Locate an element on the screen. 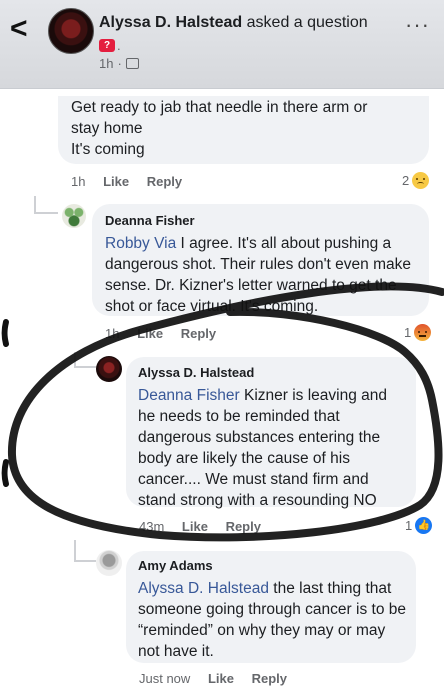 The width and height of the screenshot is (444, 690). comment-actions: 43m Like Reply is located at coordinates (207, 526).